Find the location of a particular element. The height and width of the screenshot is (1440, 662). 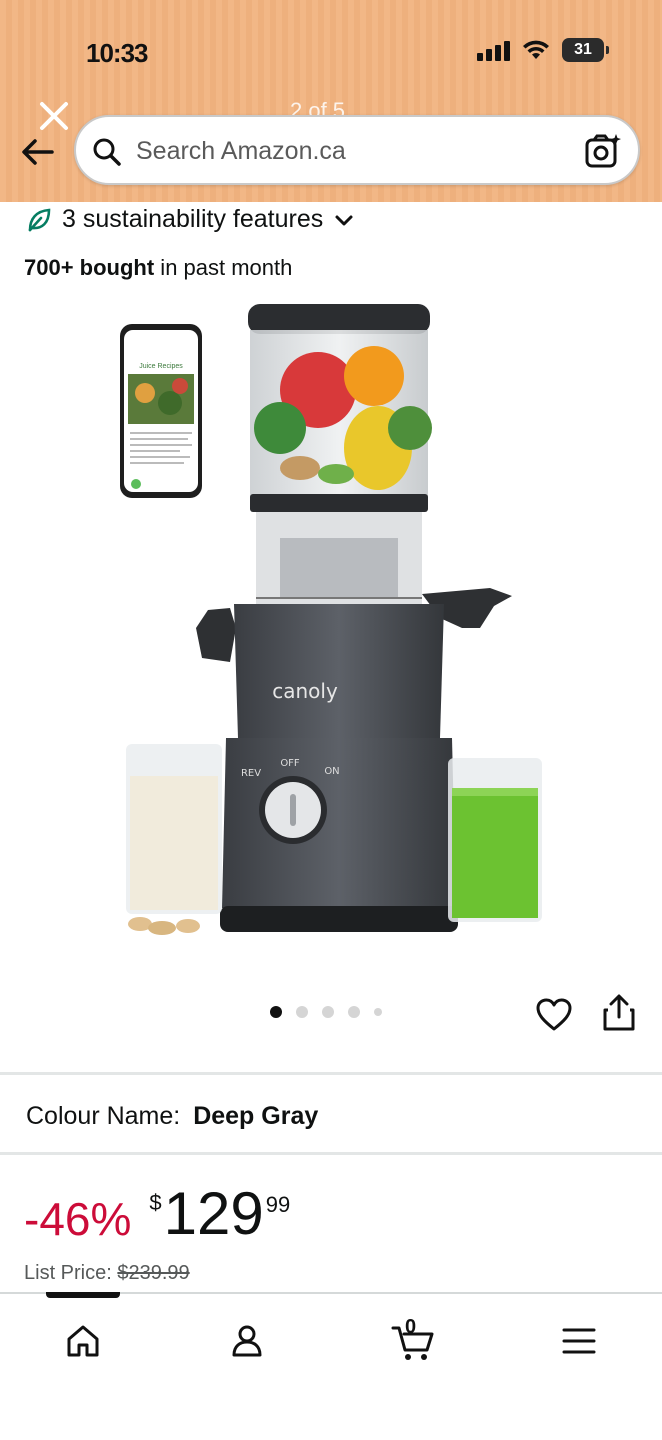

phone-app-image: Juice Recipes is located at coordinates (161, 411).